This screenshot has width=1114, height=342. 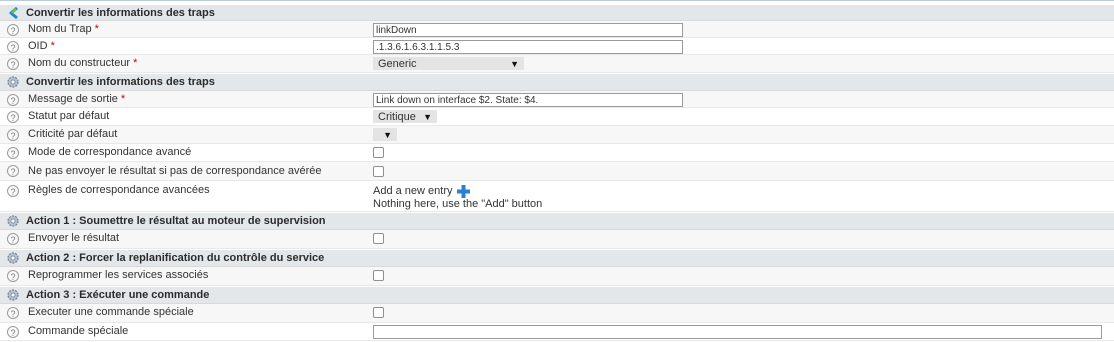 I want to click on advanced-rules-label: Règles de correspondance avancées, so click(x=119, y=190).